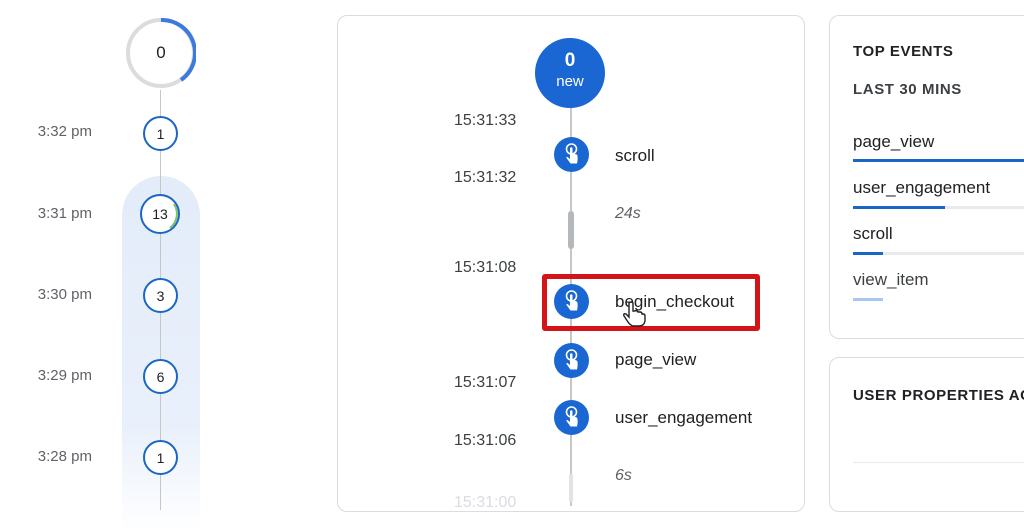  What do you see at coordinates (160, 295) in the screenshot?
I see `minute-count-node: 3` at bounding box center [160, 295].